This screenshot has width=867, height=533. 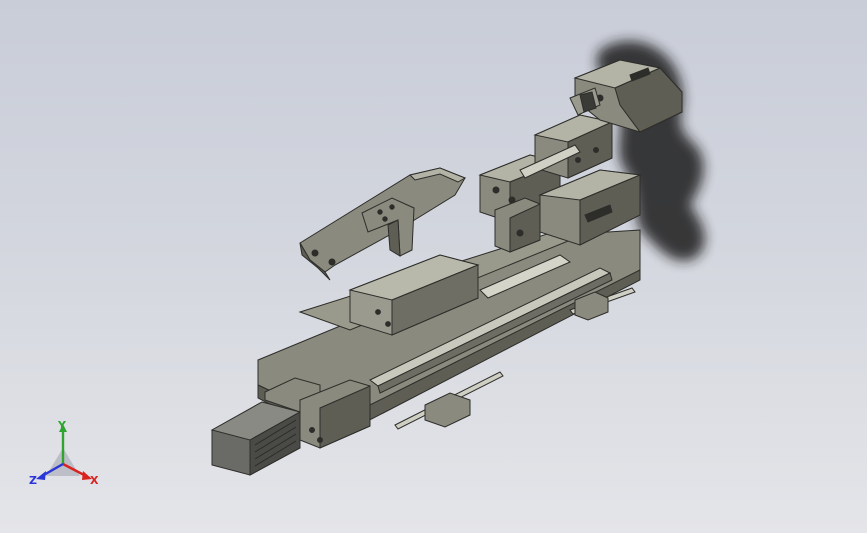 What do you see at coordinates (33, 480) in the screenshot?
I see `z-axis-label: Z` at bounding box center [33, 480].